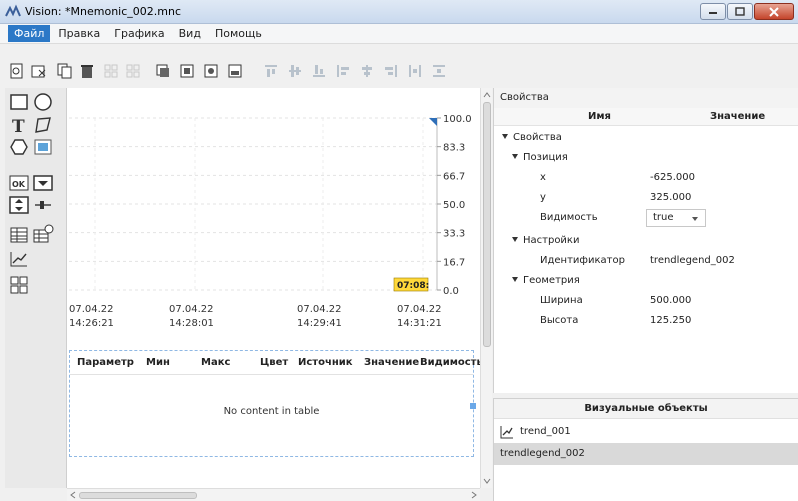 This screenshot has width=798, height=501. I want to click on spinbox-icon, so click(19, 205).